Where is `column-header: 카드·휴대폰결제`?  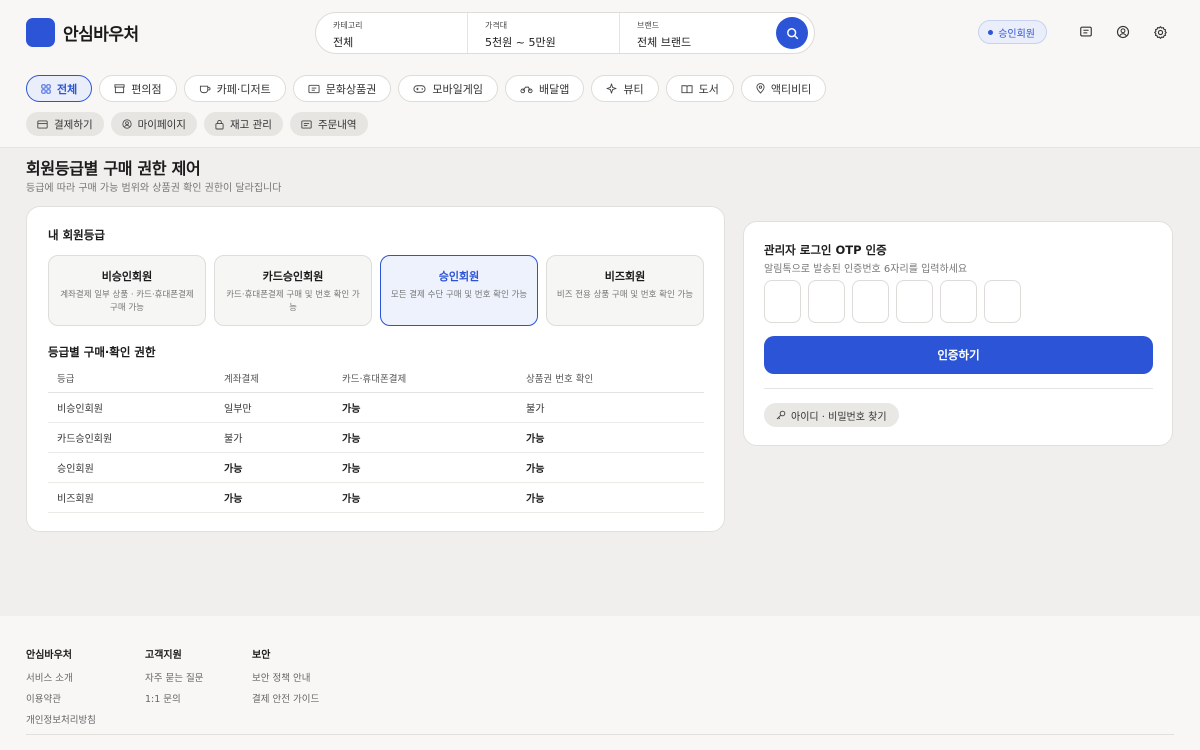 column-header: 카드·휴대폰결제 is located at coordinates (425, 378).